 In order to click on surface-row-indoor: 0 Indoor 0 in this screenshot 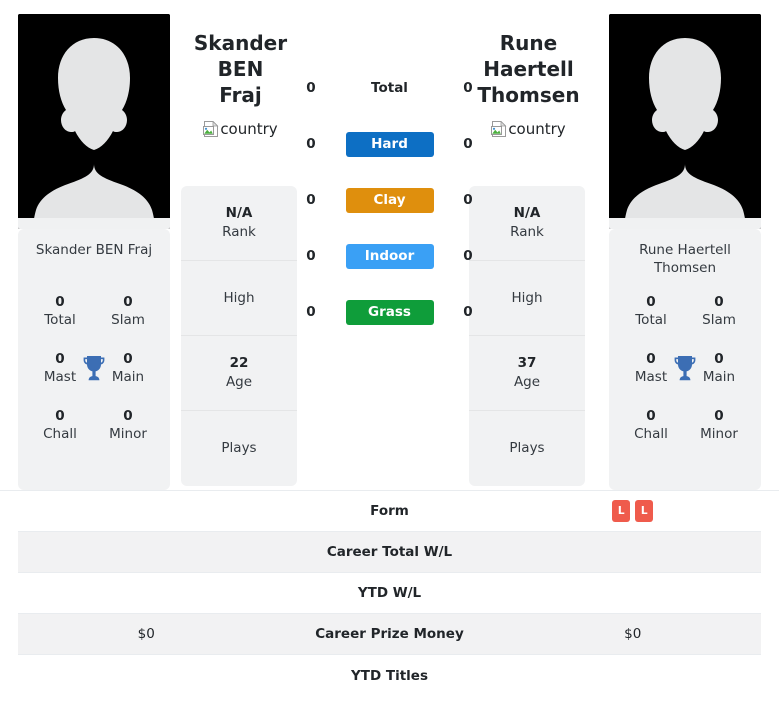, I will do `click(389, 256)`.